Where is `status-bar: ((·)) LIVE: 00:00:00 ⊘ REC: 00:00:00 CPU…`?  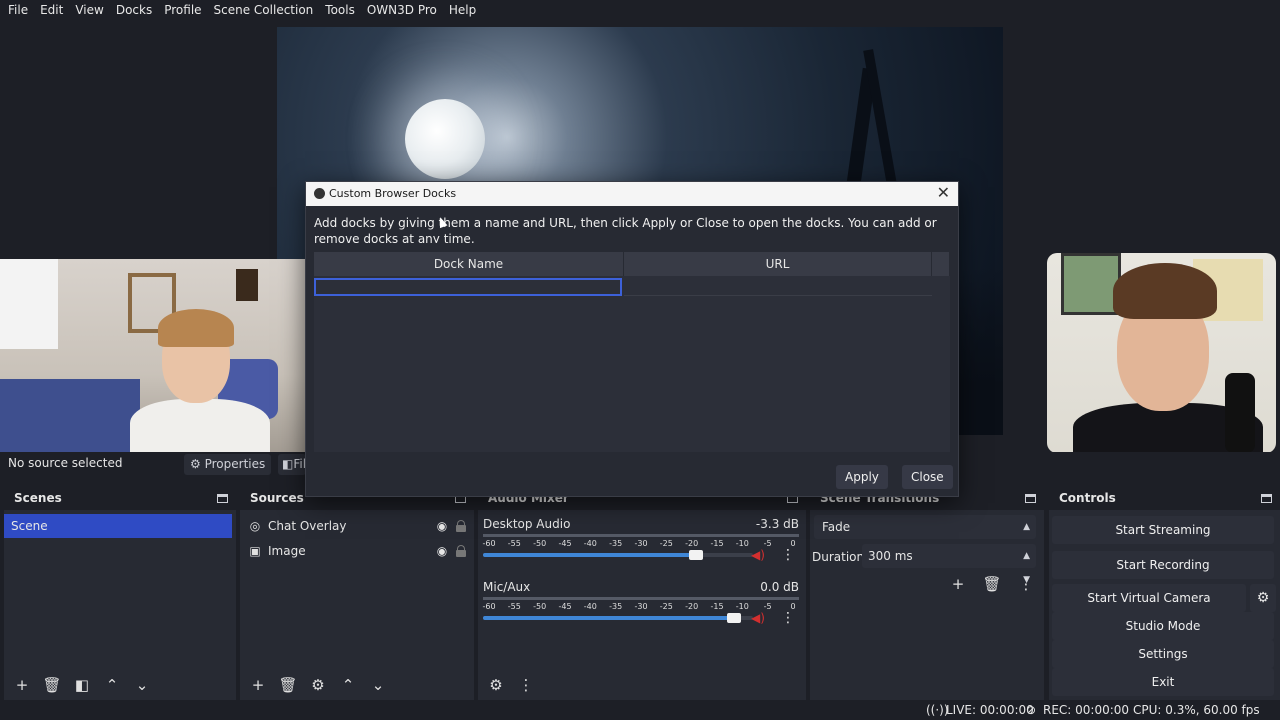 status-bar: ((·)) LIVE: 00:00:00 ⊘ REC: 00:00:00 CPU… is located at coordinates (640, 710).